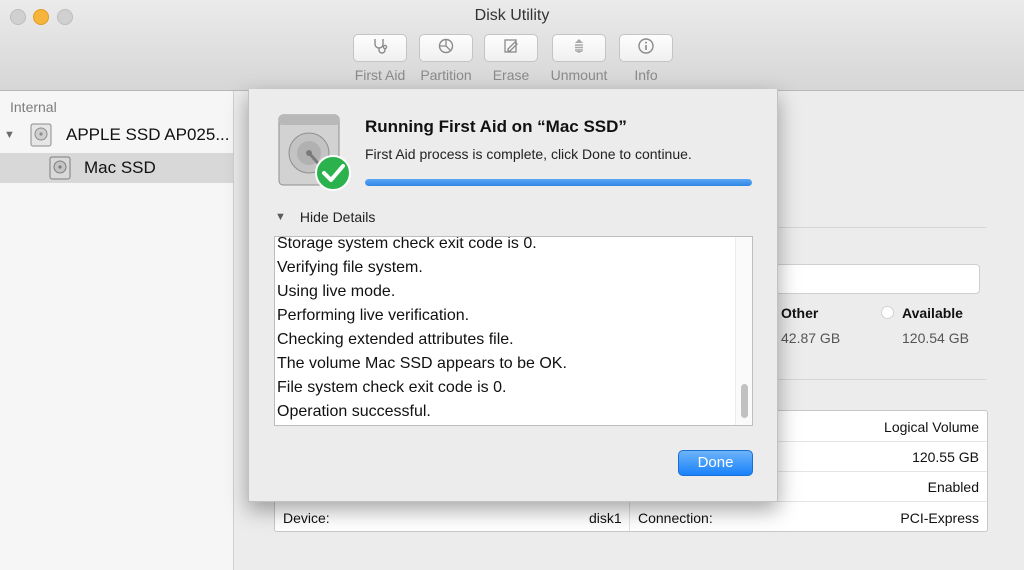  Describe the element at coordinates (800, 313) in the screenshot. I see `stat-other-label: Other` at that location.